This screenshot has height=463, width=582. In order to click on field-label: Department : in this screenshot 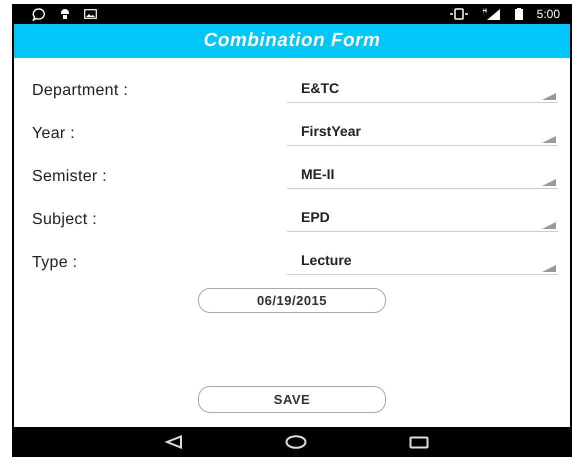, I will do `click(80, 90)`.